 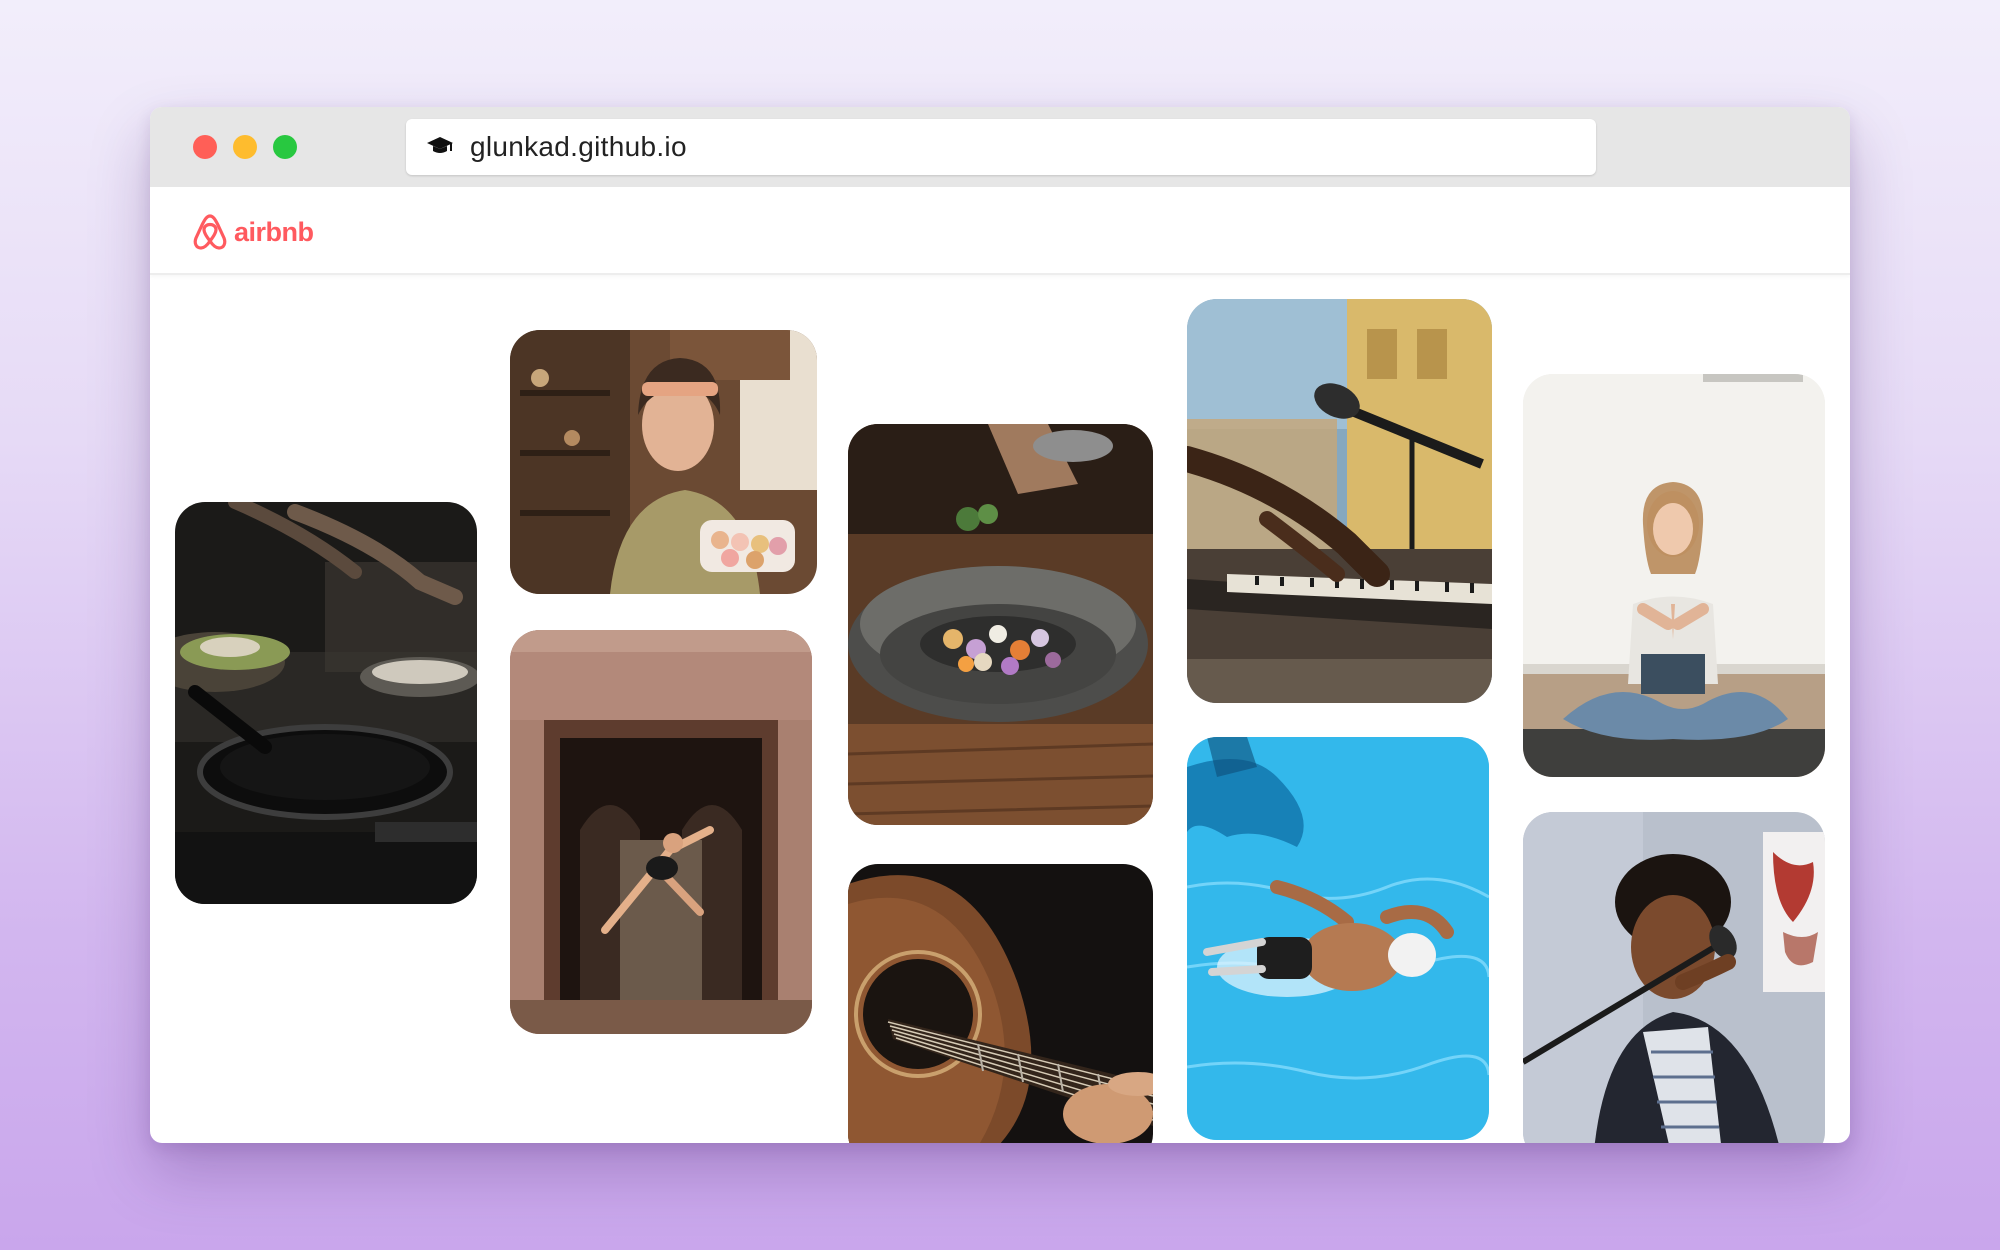 What do you see at coordinates (1000, 231) in the screenshot?
I see `site-header: airbnb` at bounding box center [1000, 231].